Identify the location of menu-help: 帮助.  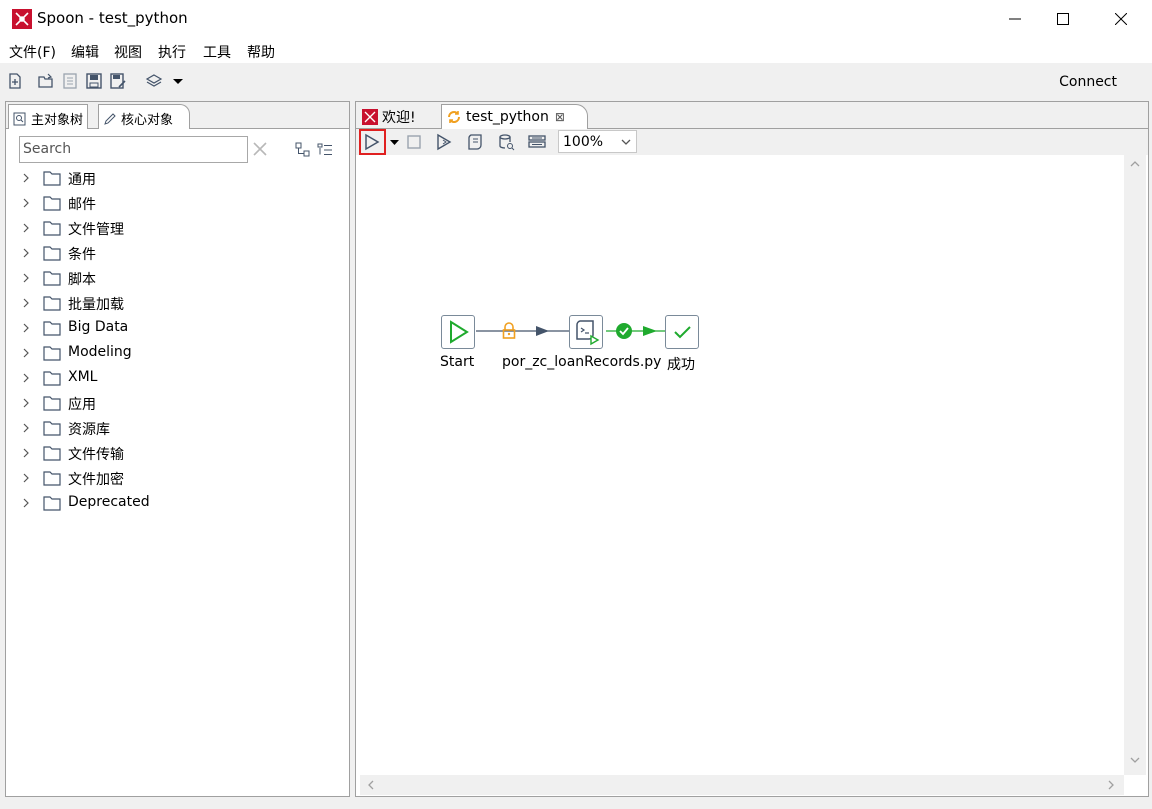
(261, 52).